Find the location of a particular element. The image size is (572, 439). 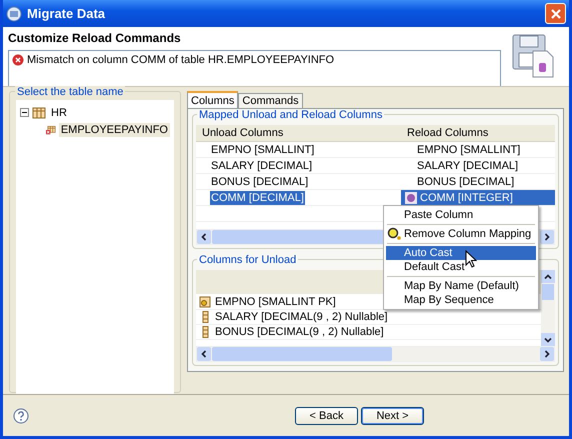

list-item: EMPNO [SMALLINT PK] is located at coordinates (275, 302).